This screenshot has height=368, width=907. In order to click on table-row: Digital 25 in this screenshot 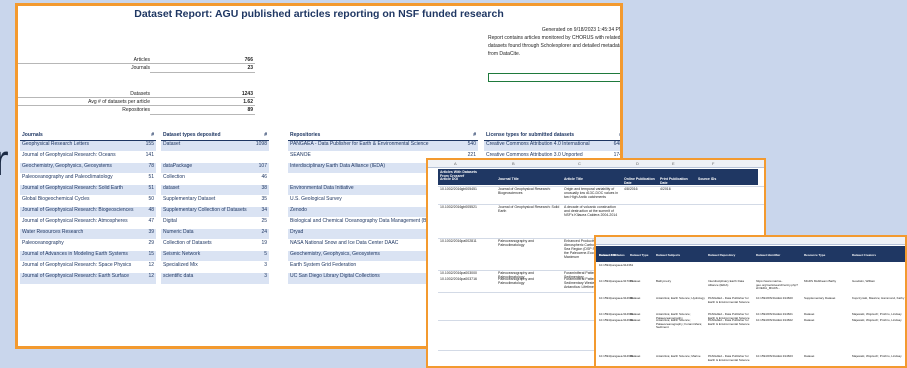, I will do `click(215, 223)`.